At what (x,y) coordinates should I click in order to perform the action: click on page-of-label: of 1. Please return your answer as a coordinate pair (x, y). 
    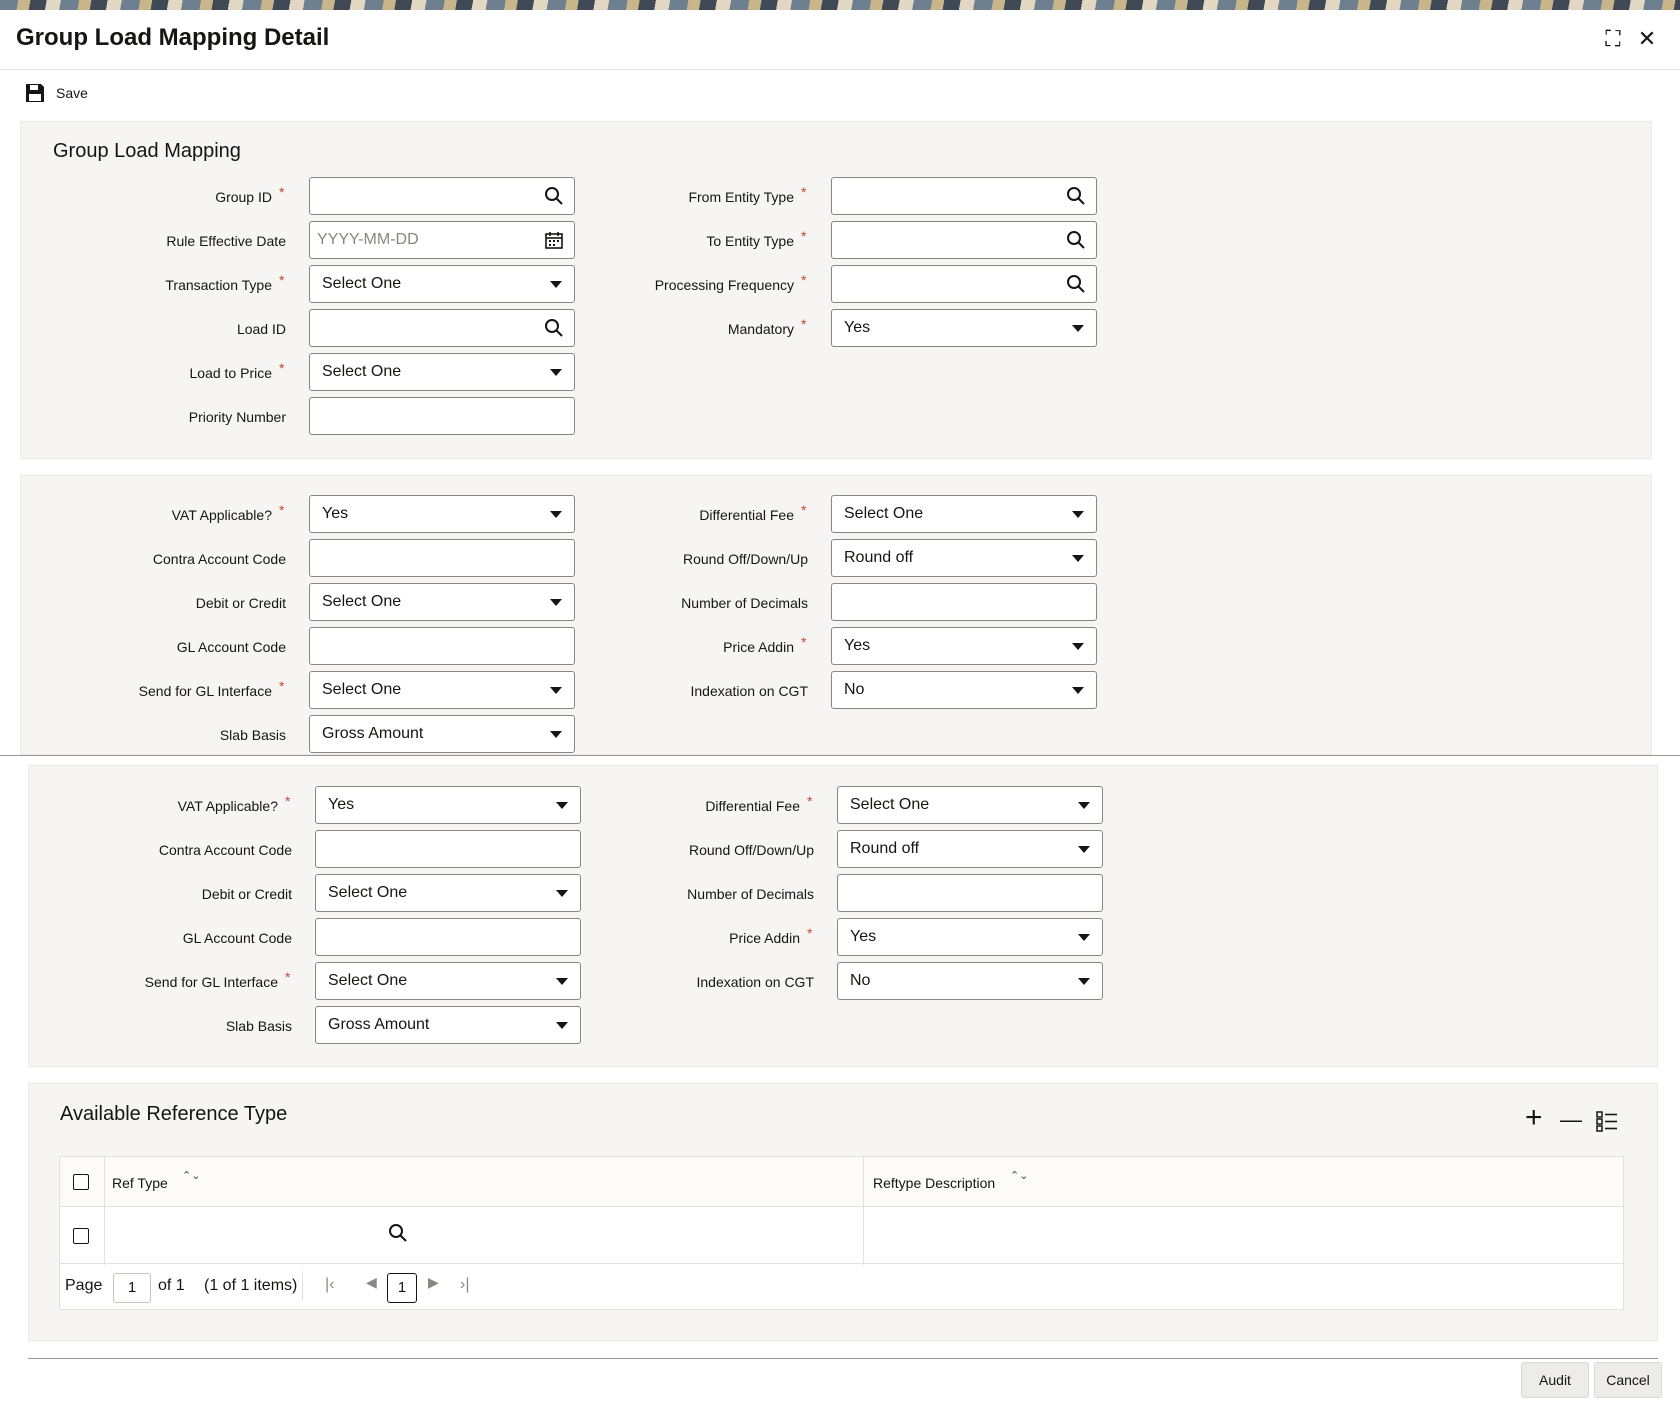
    Looking at the image, I should click on (171, 1285).